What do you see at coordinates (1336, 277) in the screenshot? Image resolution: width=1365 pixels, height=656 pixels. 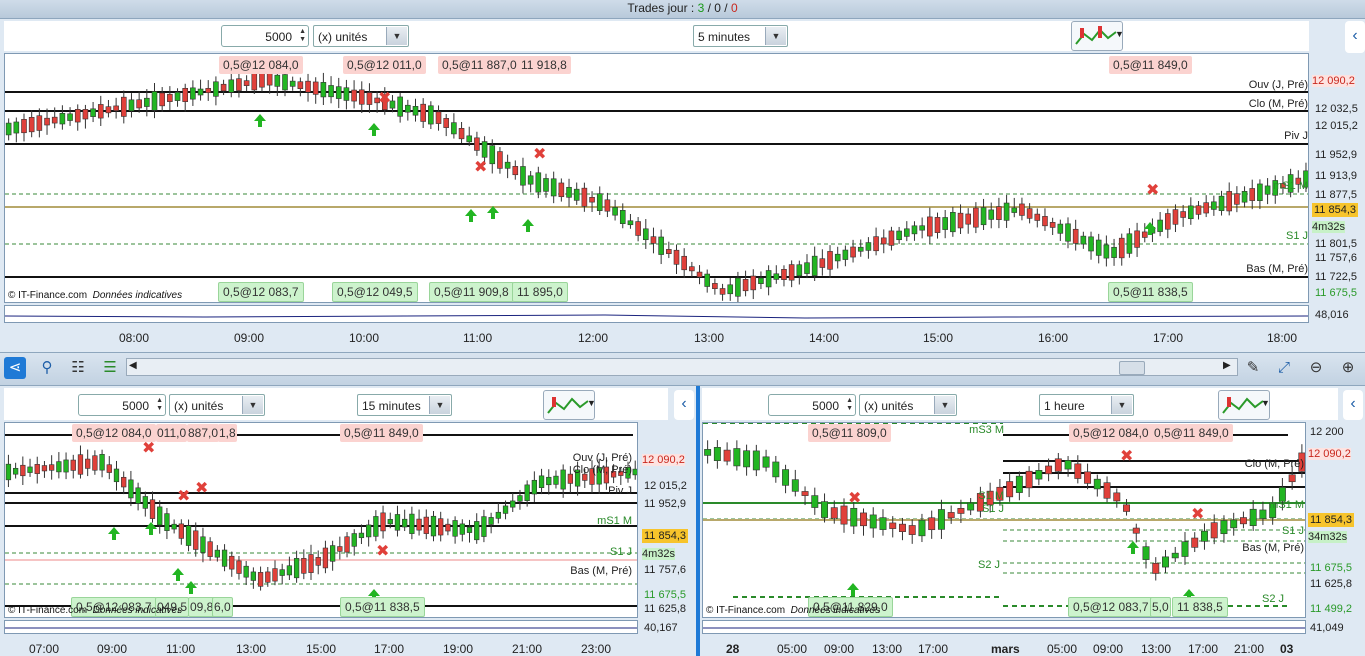 I see `y-axis-label: 11 722,5` at bounding box center [1336, 277].